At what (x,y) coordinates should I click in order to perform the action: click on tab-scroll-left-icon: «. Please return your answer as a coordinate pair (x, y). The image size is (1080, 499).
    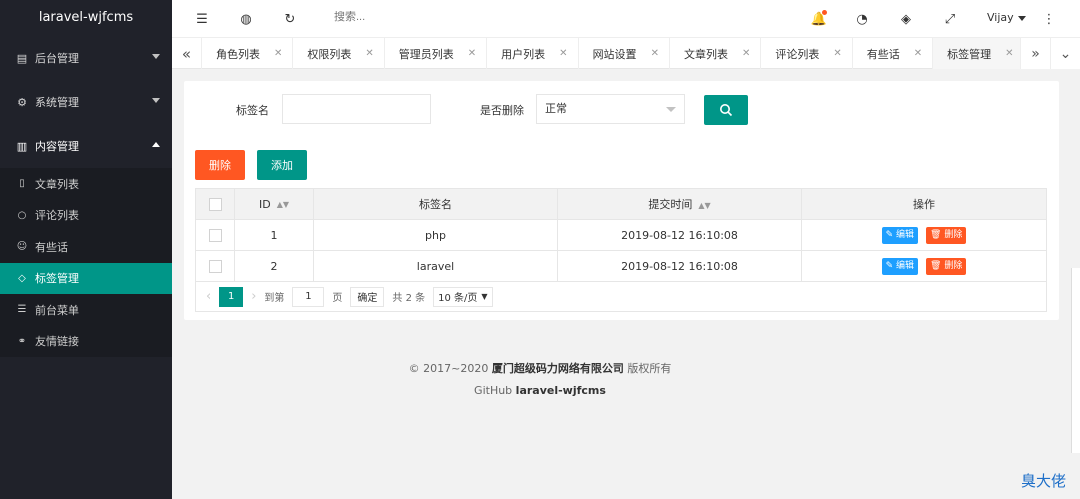
    Looking at the image, I should click on (187, 53).